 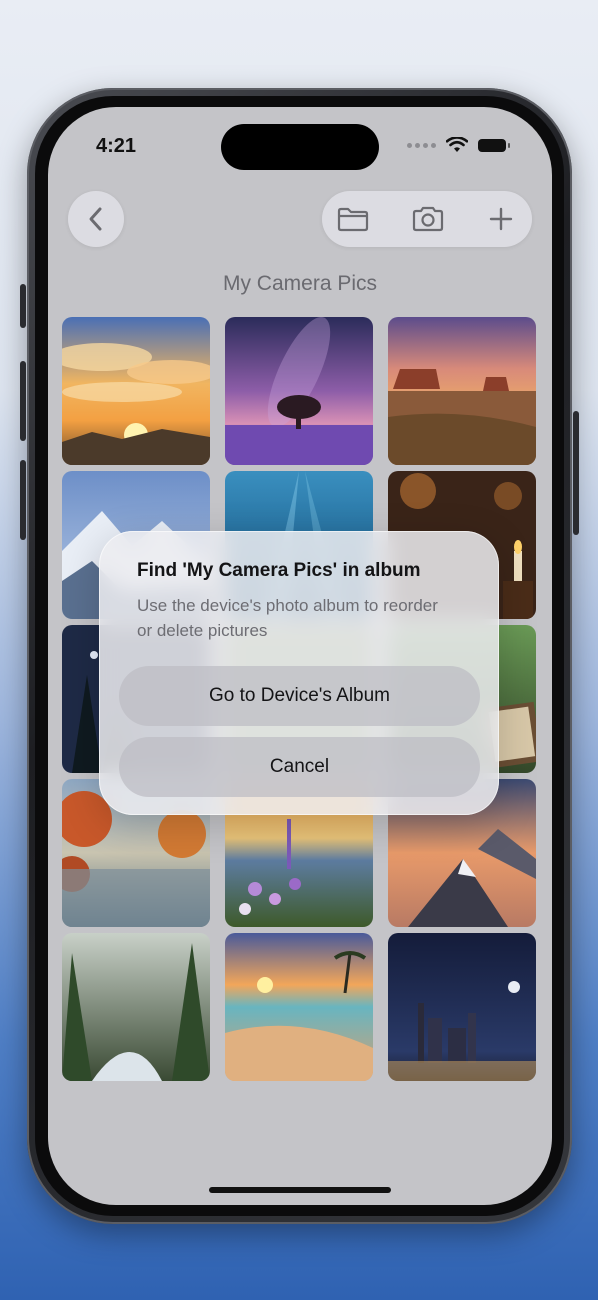 I want to click on photo-forest-stream, so click(x=136, y=1007).